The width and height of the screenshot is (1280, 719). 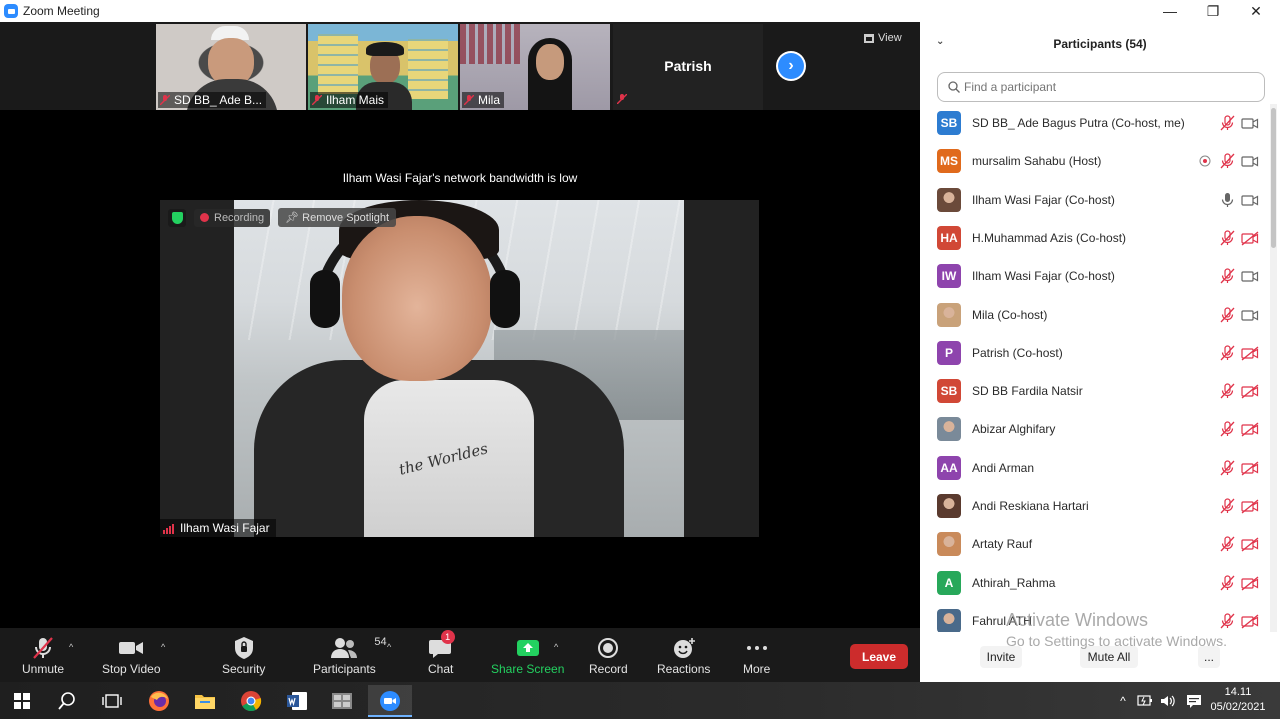 I want to click on participants-button: 54 Participants, so click(x=350, y=655).